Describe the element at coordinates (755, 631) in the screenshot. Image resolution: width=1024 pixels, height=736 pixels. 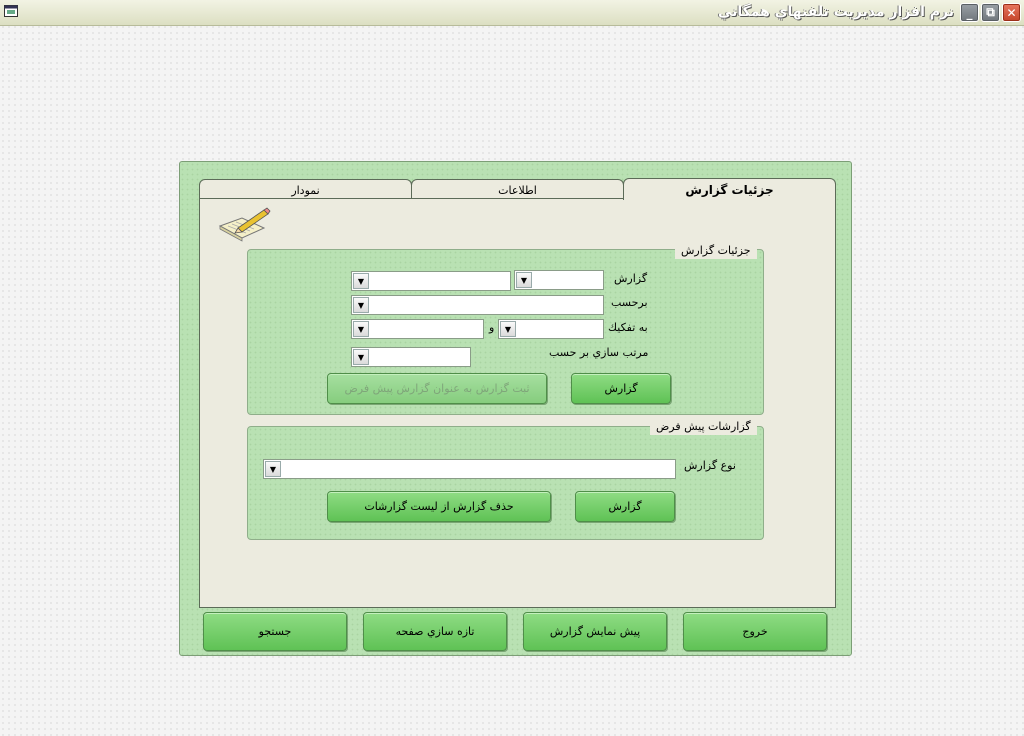
I see `exit-button: خروج` at that location.